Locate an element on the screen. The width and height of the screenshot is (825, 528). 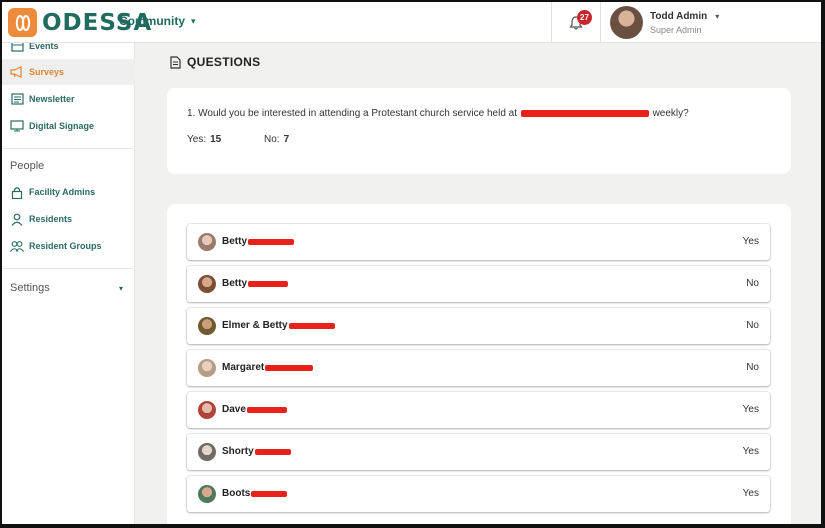
newspaper-icon is located at coordinates (17, 99).